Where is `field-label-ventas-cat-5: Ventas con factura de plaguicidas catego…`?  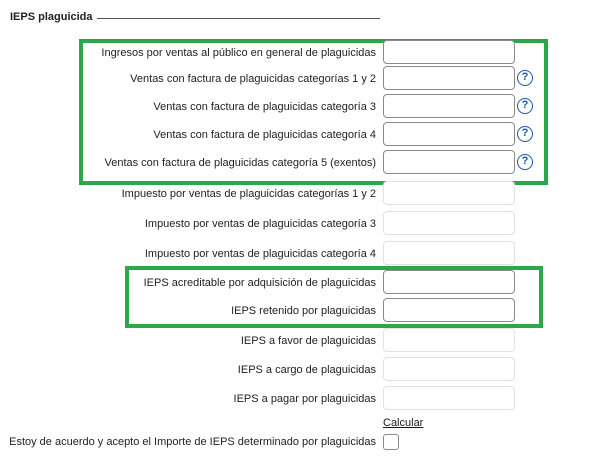 field-label-ventas-cat-5: Ventas con factura de plaguicidas catego… is located at coordinates (240, 163).